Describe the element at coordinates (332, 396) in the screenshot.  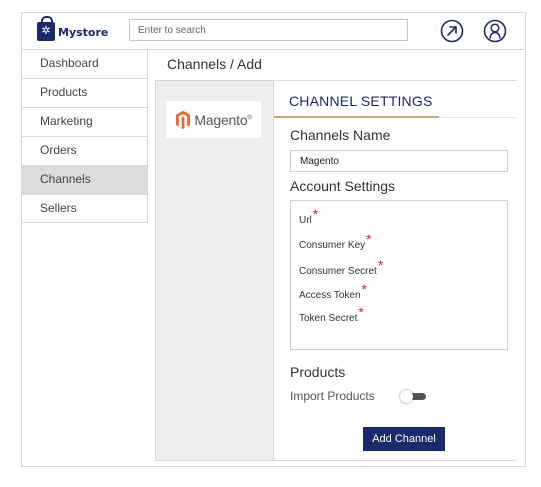
I see `import-products-label: Import Products` at that location.